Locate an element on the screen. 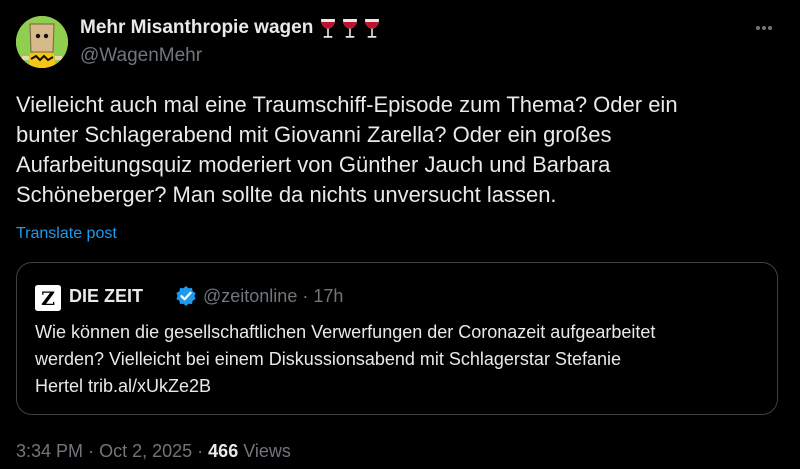 This screenshot has height=469, width=800. die-zeit-logo-icon: Z is located at coordinates (48, 298).